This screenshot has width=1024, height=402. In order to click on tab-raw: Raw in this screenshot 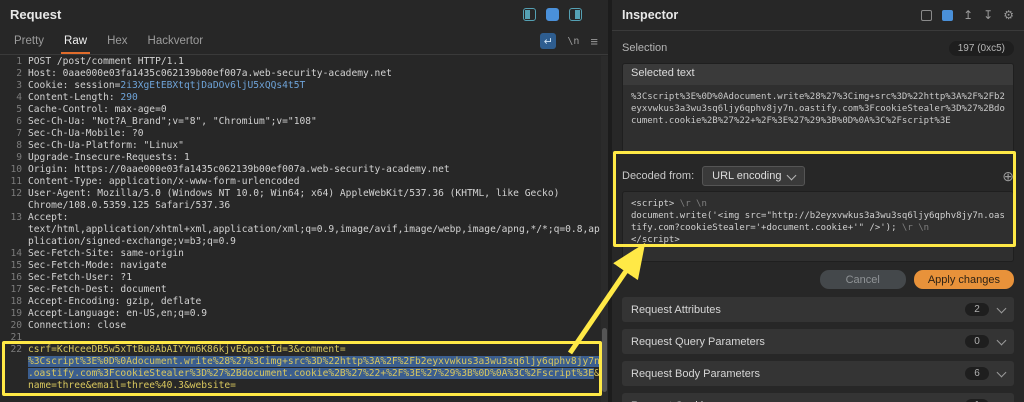, I will do `click(75, 41)`.